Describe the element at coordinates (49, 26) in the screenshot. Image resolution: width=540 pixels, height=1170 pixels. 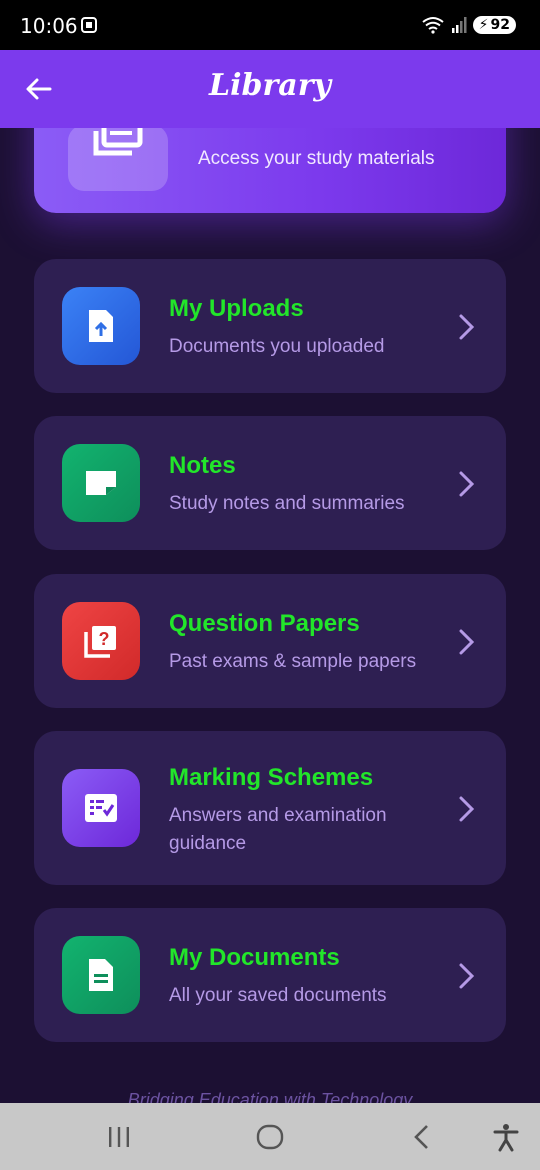
I see `status-time: 10:06` at that location.